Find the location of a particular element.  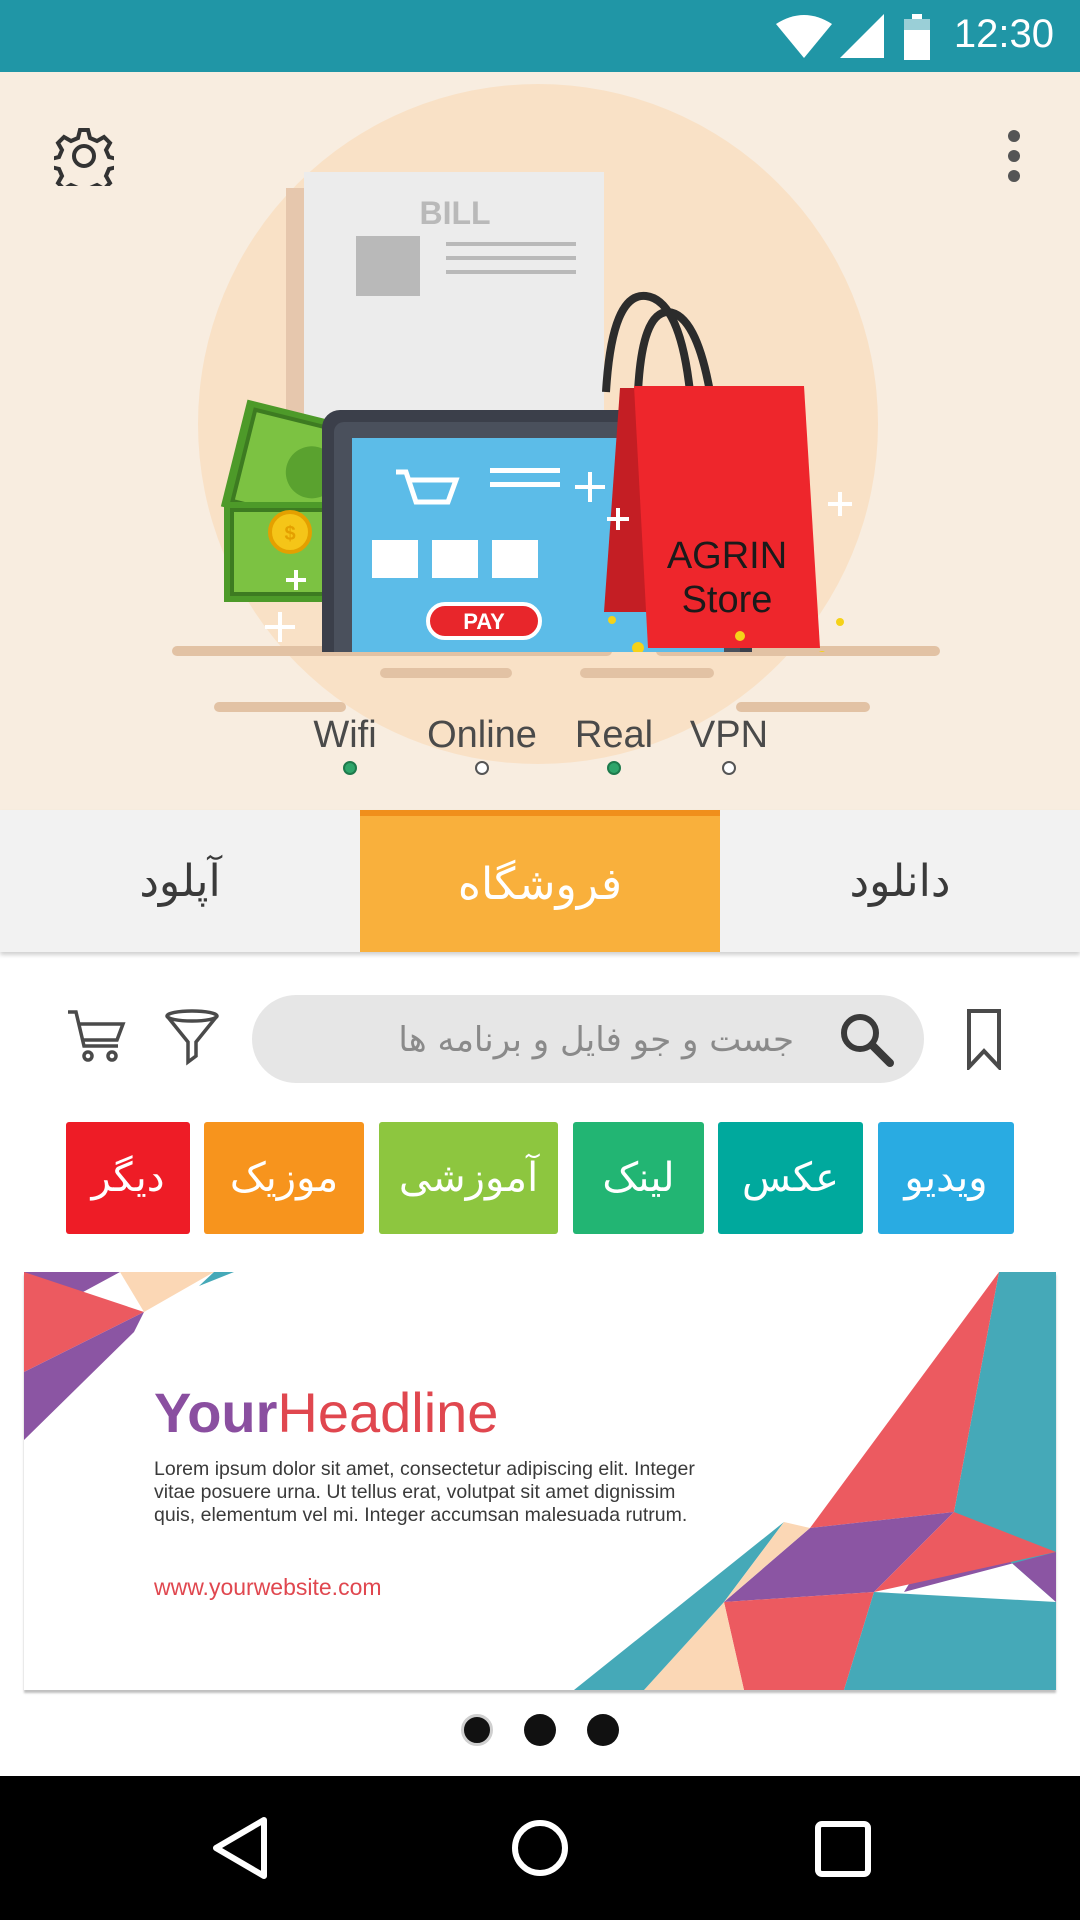

signal-icon is located at coordinates (862, 36).